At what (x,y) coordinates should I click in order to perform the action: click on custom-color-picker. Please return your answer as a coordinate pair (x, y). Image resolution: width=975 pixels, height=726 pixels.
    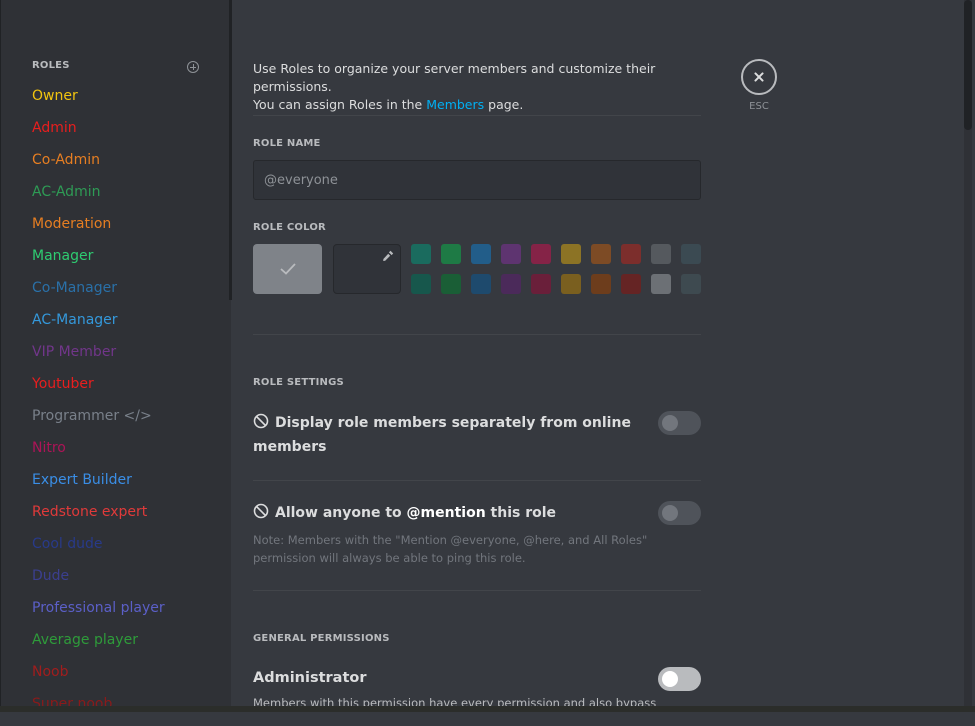
    Looking at the image, I should click on (367, 269).